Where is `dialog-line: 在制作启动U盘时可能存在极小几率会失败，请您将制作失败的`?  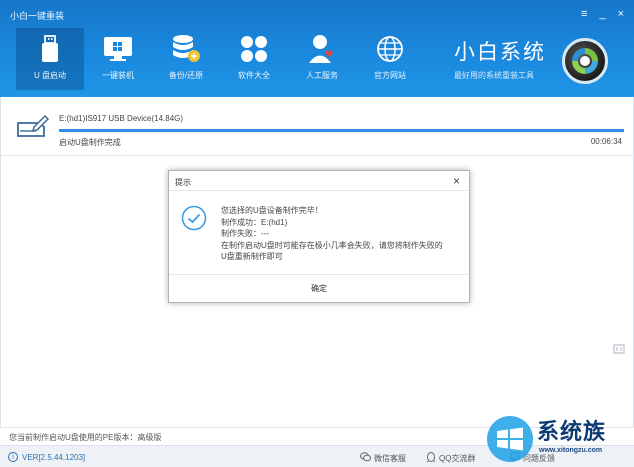 dialog-line: 在制作启动U盘时可能存在极小几率会失败，请您将制作失败的 is located at coordinates (332, 245).